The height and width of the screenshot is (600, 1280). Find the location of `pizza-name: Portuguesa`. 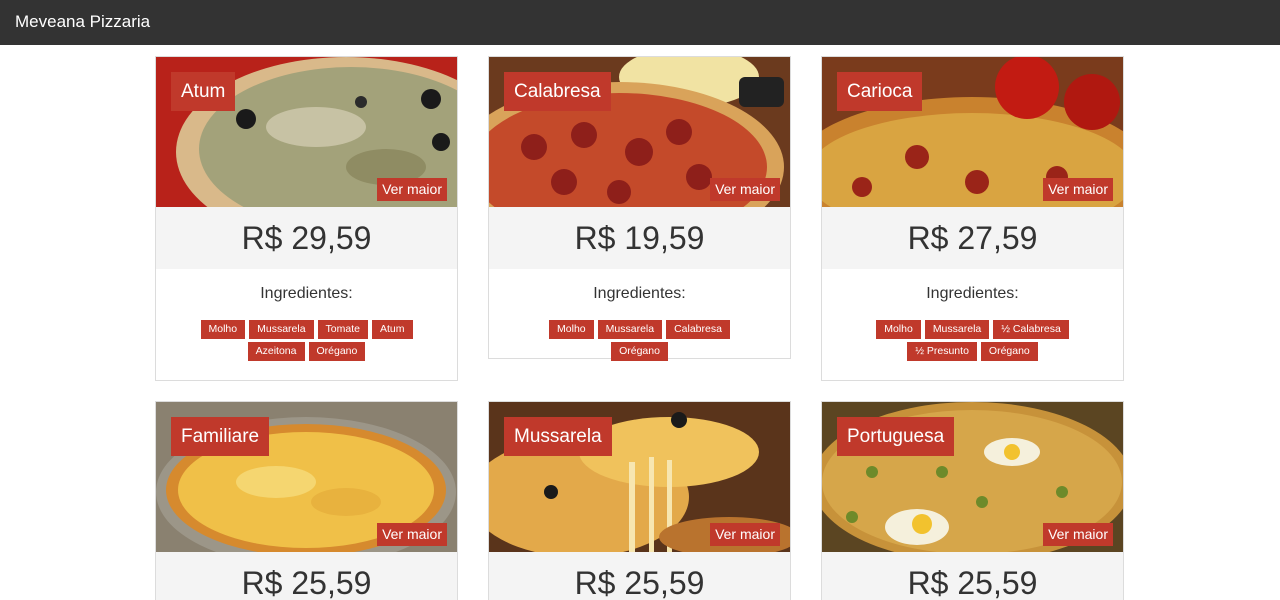

pizza-name: Portuguesa is located at coordinates (896, 436).